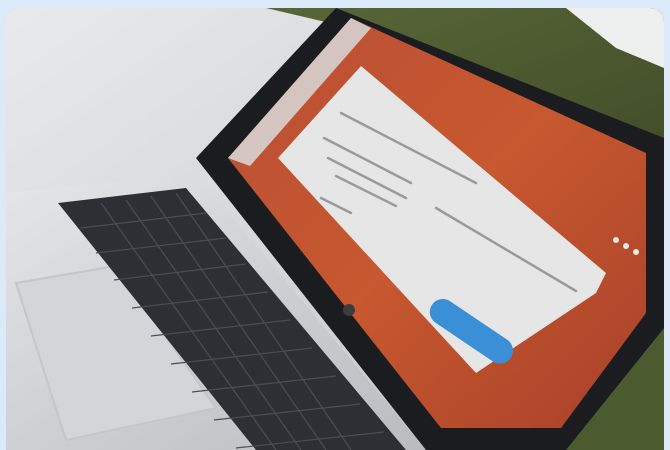  Describe the element at coordinates (349, 310) in the screenshot. I see `laptop-logo` at that location.